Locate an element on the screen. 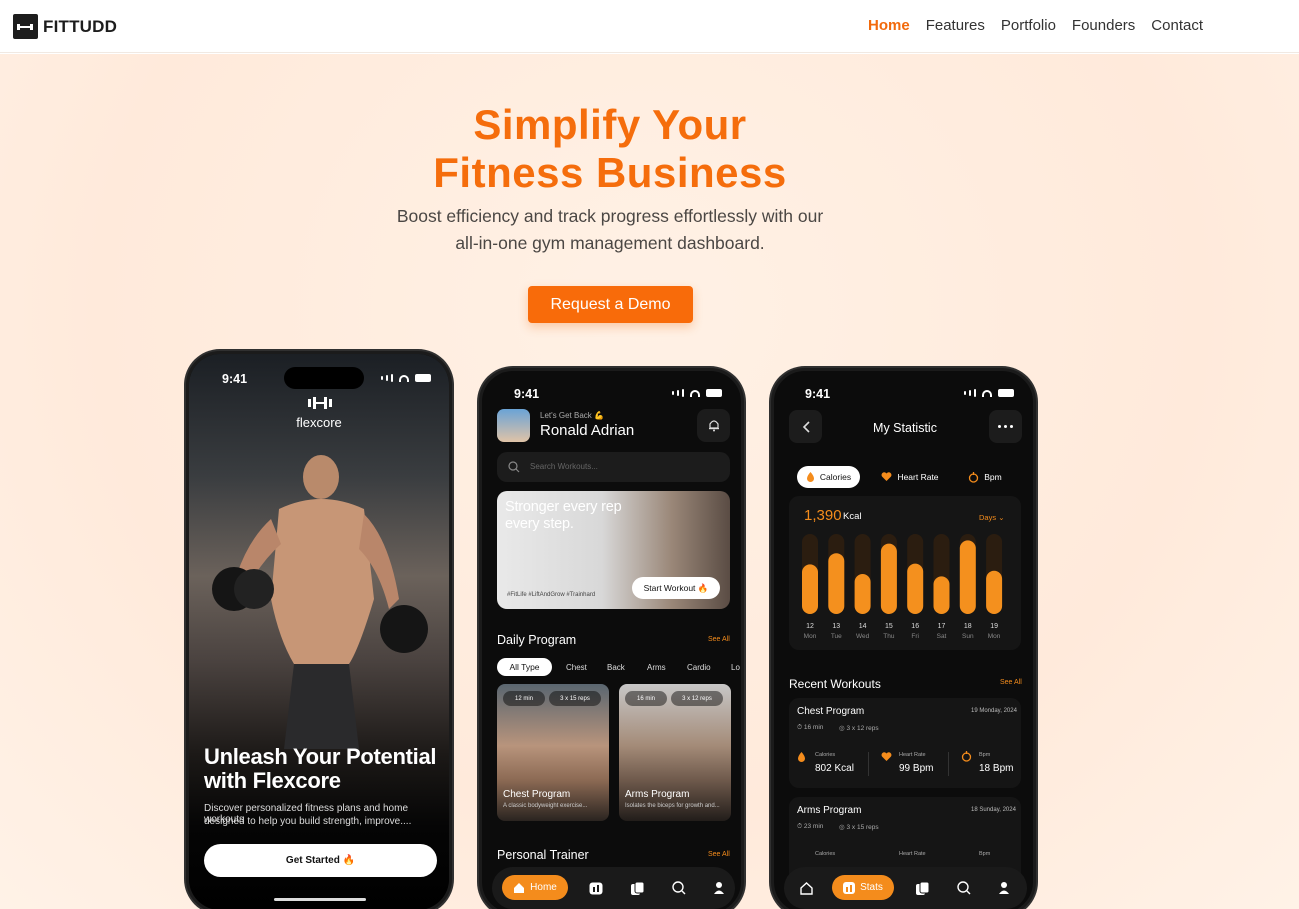 The width and height of the screenshot is (1299, 909). filter-cardio: Cardio is located at coordinates (699, 667).